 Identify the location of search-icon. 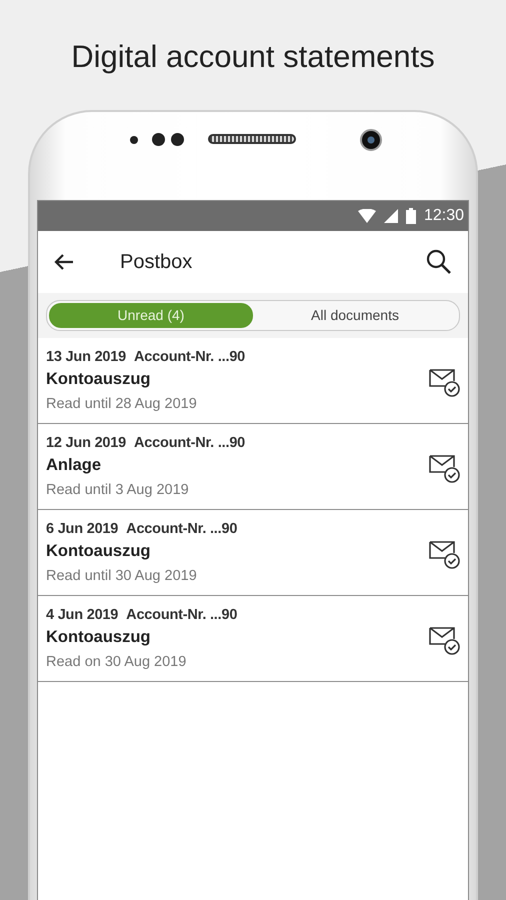
(439, 262).